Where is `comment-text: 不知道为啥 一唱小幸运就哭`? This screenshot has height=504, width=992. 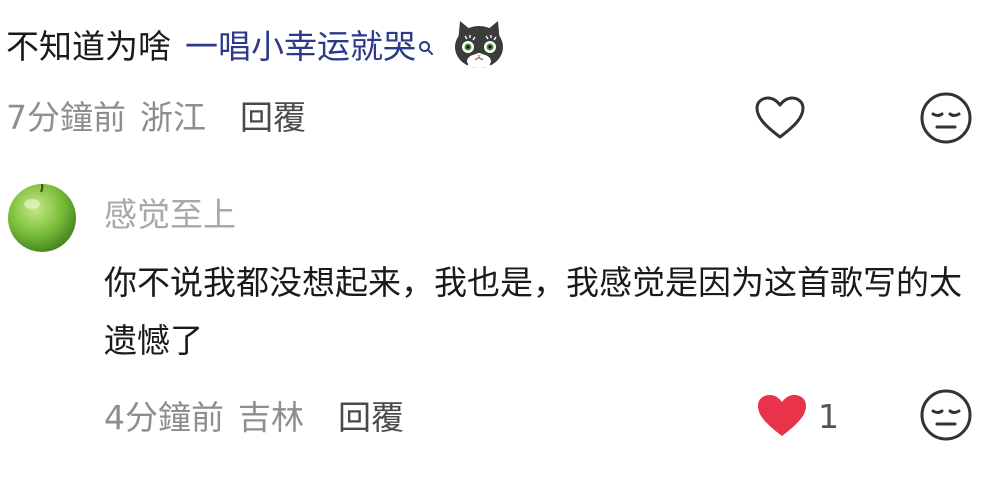
comment-text: 不知道为啥 一唱小幸运就哭 is located at coordinates (256, 44).